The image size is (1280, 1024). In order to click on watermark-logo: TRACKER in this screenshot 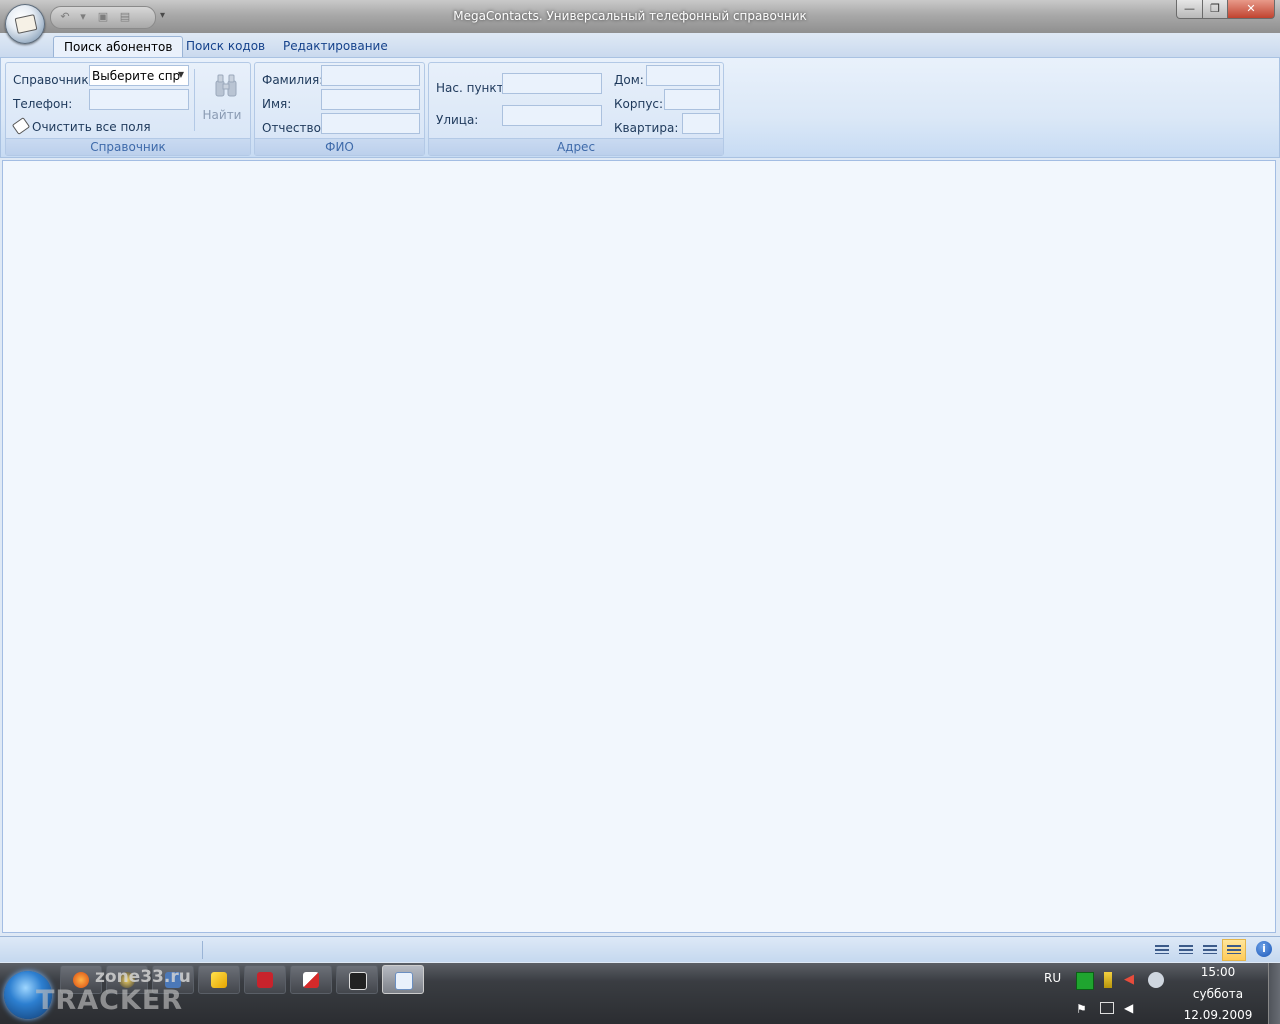, I will do `click(110, 1000)`.